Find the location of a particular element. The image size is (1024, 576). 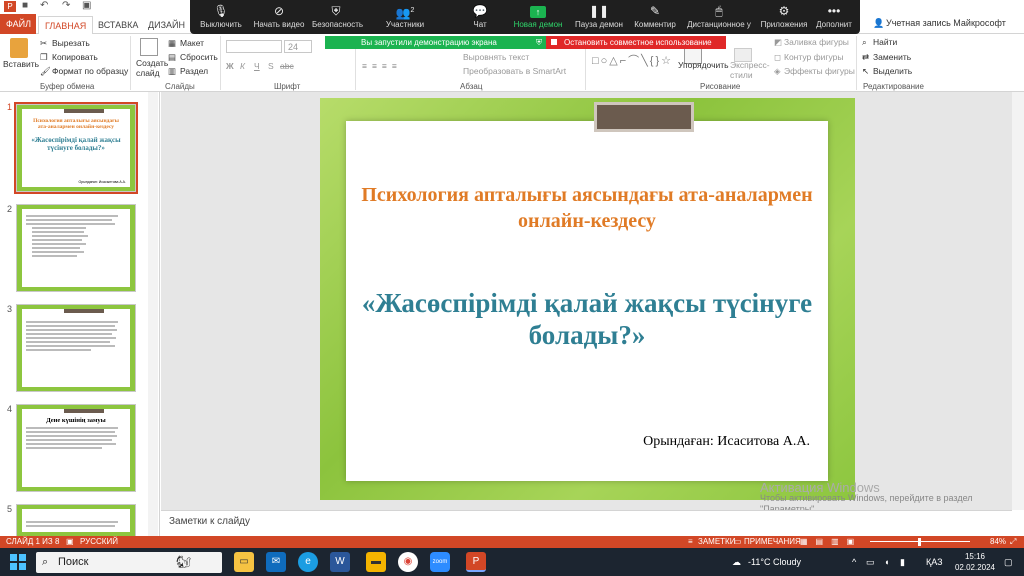

taskbar-search: ⌕ Поиск 🐿 is located at coordinates (129, 562).